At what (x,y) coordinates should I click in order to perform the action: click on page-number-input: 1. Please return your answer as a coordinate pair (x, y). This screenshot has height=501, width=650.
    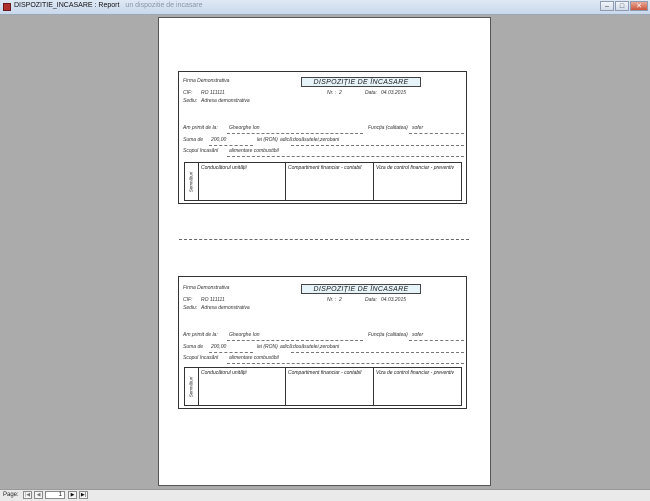
    Looking at the image, I should click on (55, 495).